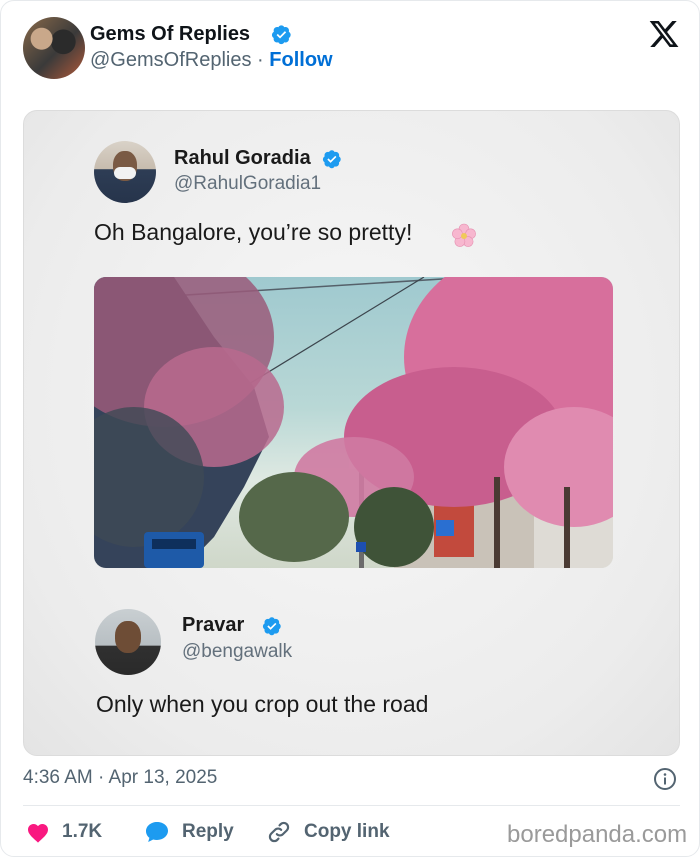 The height and width of the screenshot is (857, 700). I want to click on like-button: 1.7K, so click(64, 832).